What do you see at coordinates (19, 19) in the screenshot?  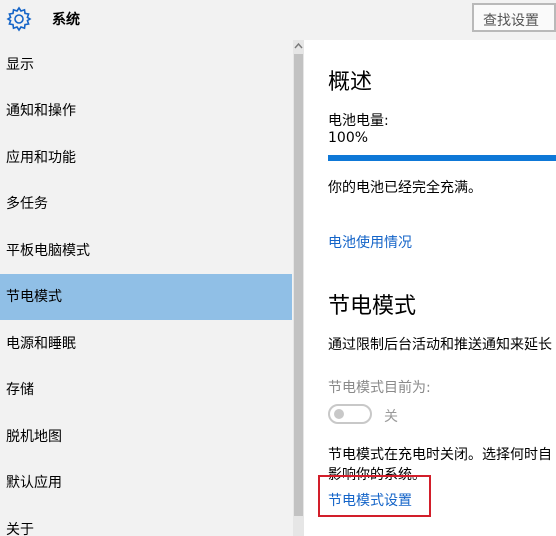 I see `gear-icon` at bounding box center [19, 19].